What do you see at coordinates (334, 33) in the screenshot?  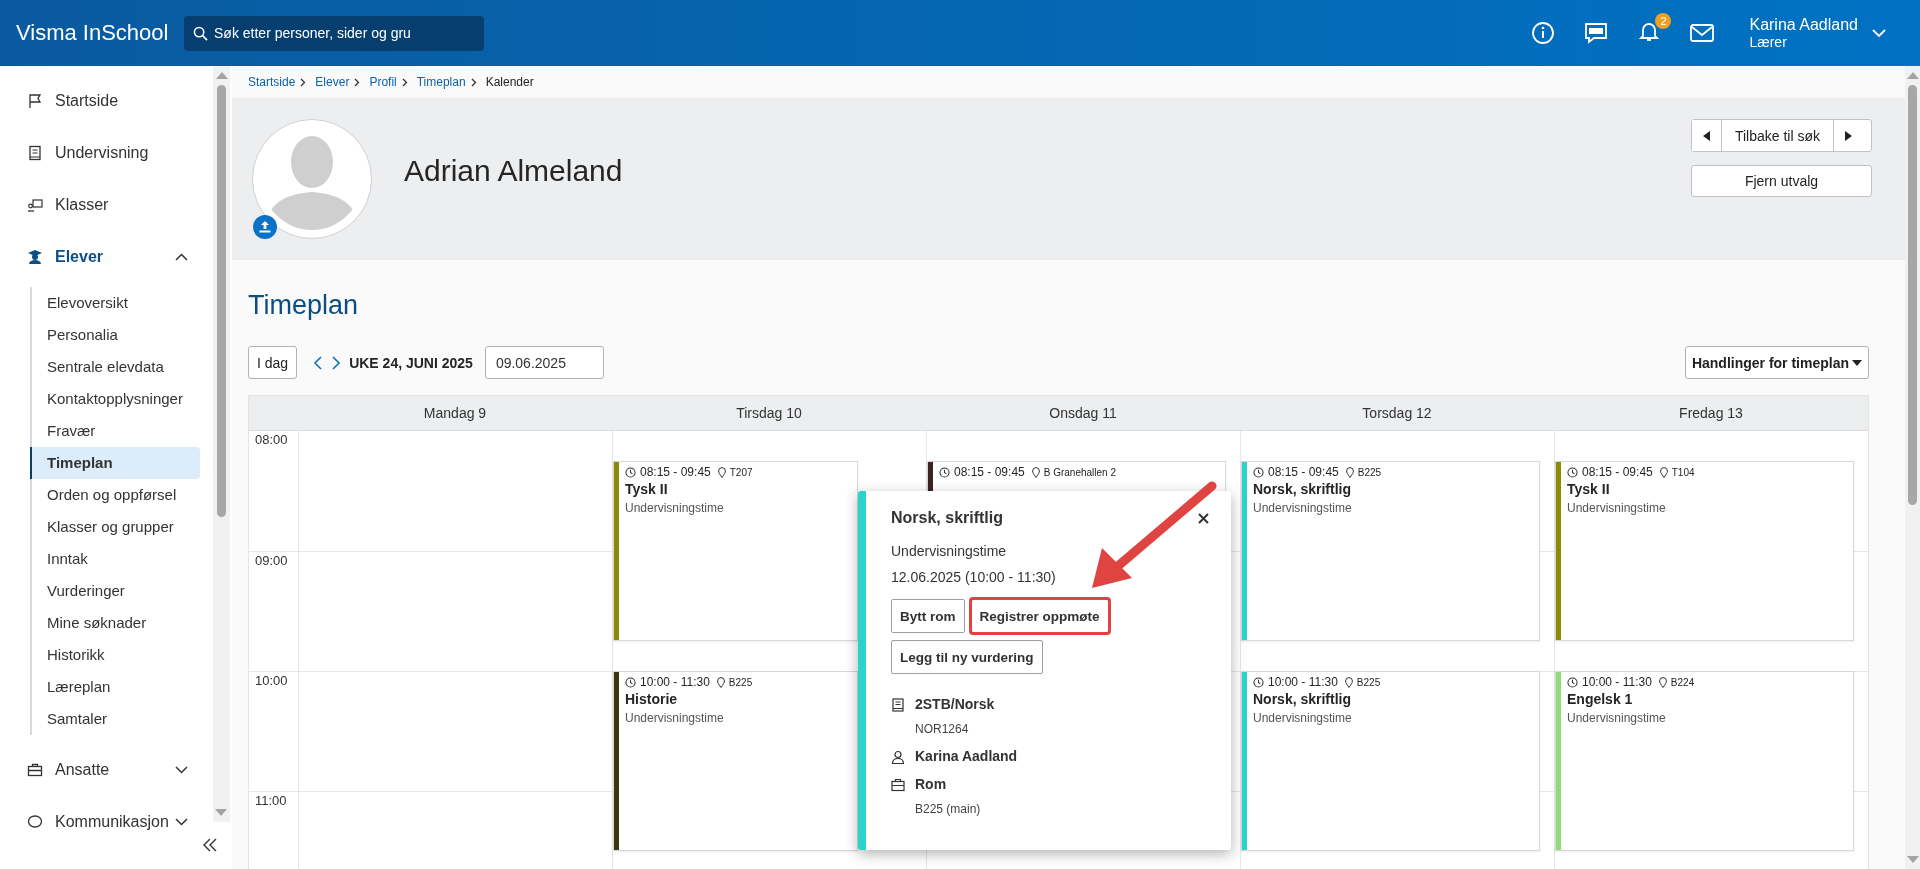 I see `search-field: Søk etter personer, sider og gru` at bounding box center [334, 33].